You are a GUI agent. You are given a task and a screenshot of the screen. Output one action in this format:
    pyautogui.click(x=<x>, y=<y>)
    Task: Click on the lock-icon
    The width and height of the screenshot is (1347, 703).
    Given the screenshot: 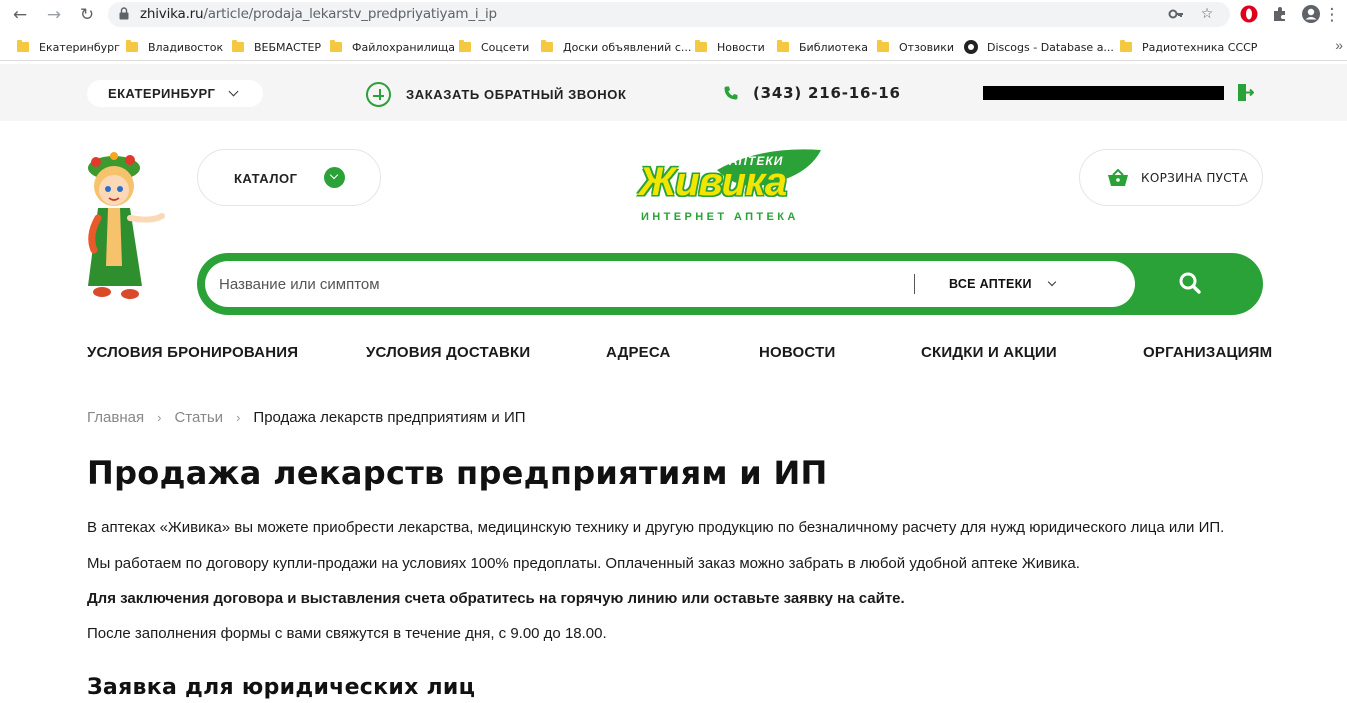 What is the action you would take?
    pyautogui.click(x=124, y=13)
    